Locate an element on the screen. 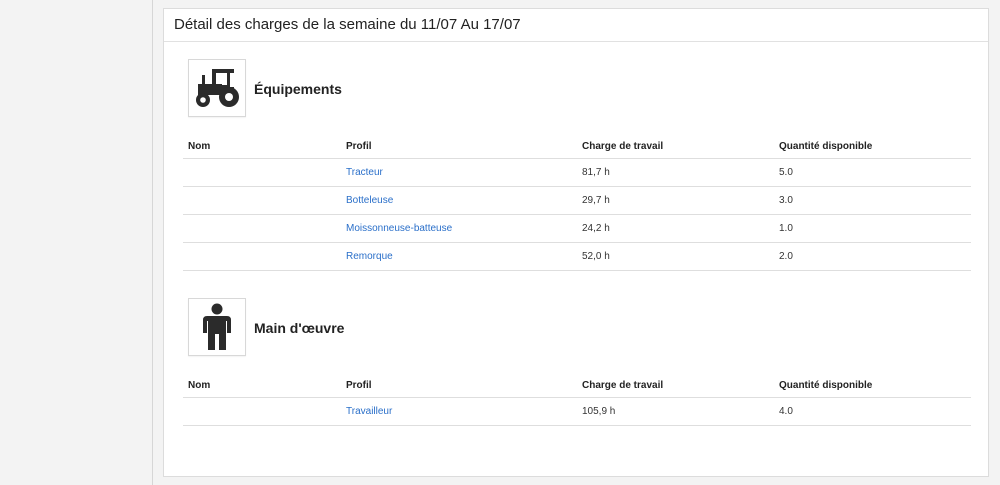 The width and height of the screenshot is (1000, 485). profil-link-travailleur: Travailleur is located at coordinates (369, 411).